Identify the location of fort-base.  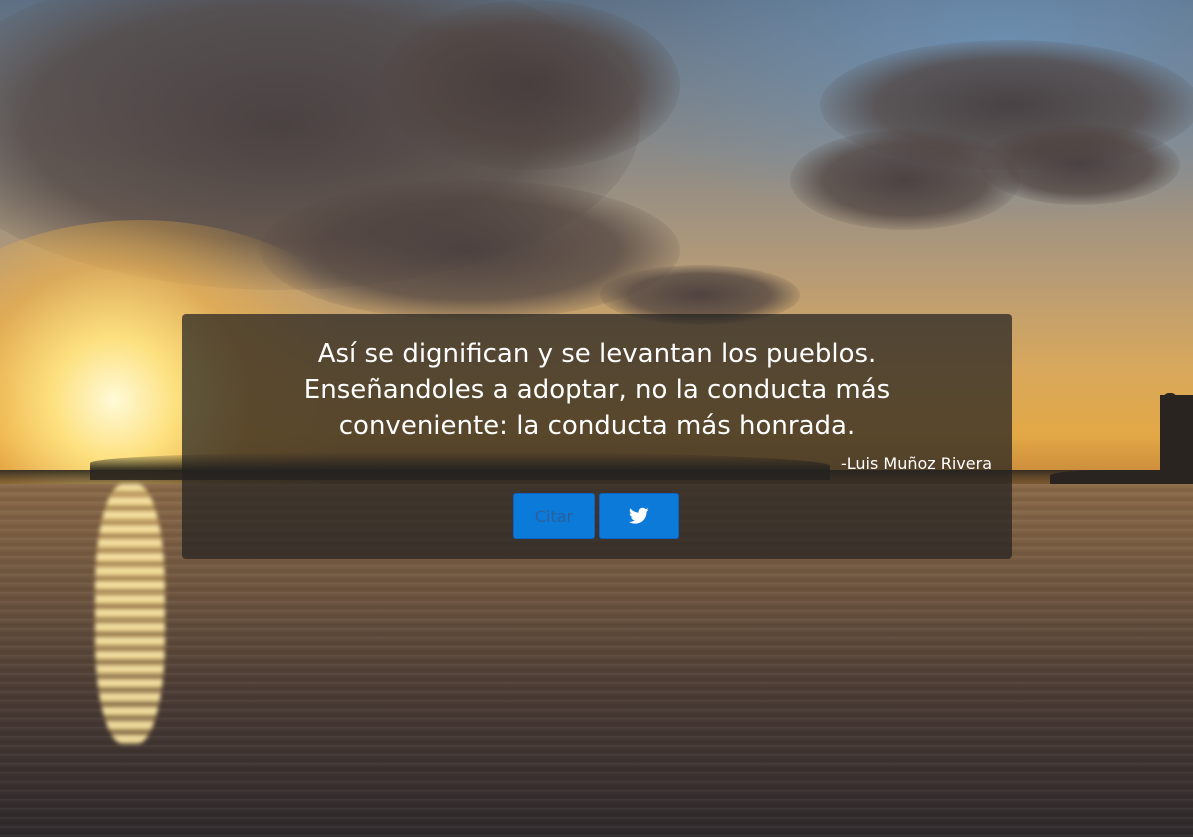
(1121, 477).